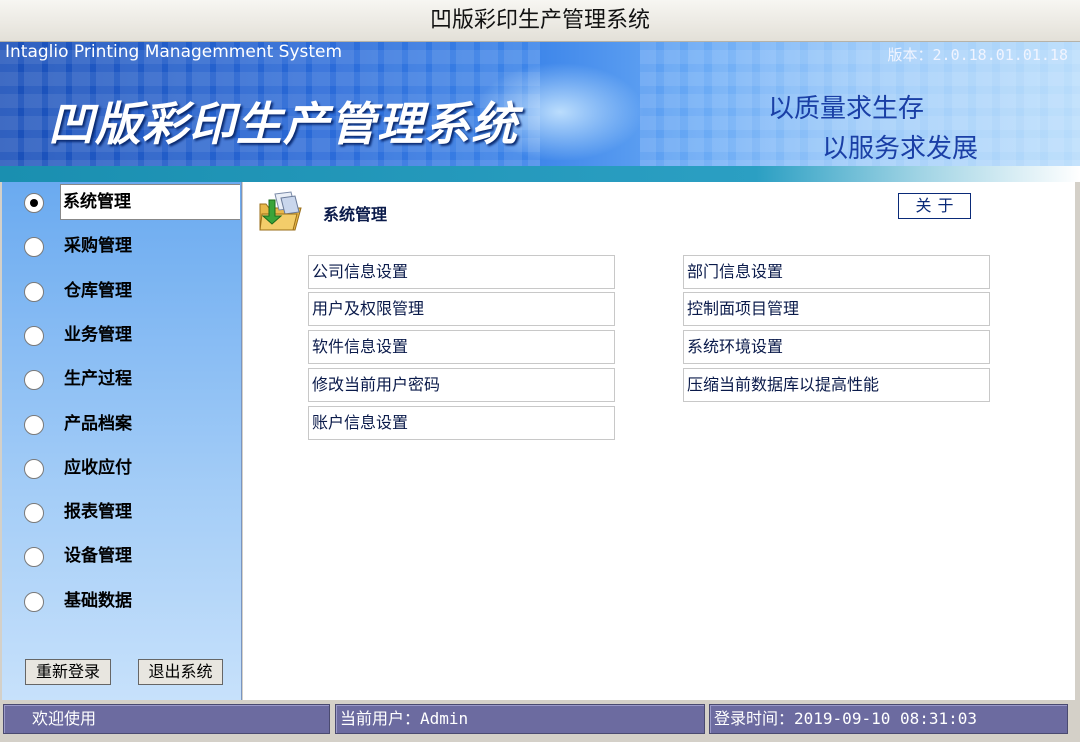 The image size is (1080, 742). What do you see at coordinates (98, 335) in the screenshot?
I see `sidebar-item-label: 业务管理` at bounding box center [98, 335].